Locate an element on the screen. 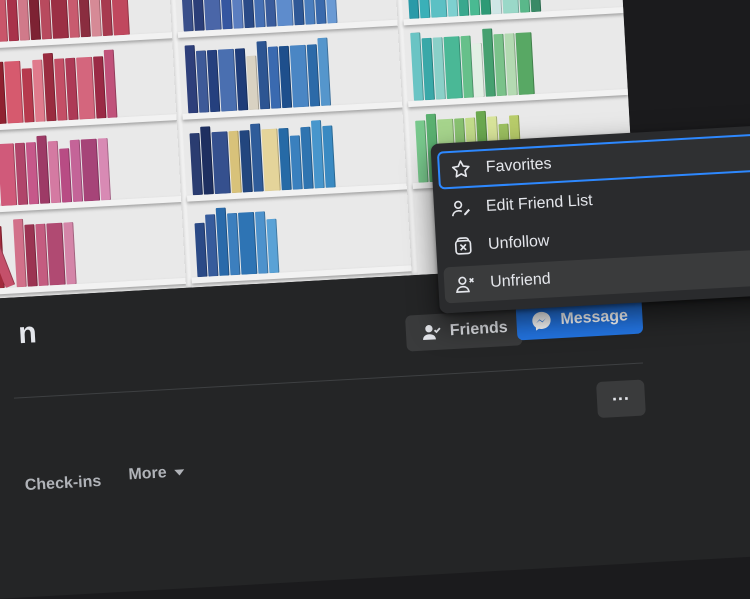  caret-down-icon is located at coordinates (179, 472).